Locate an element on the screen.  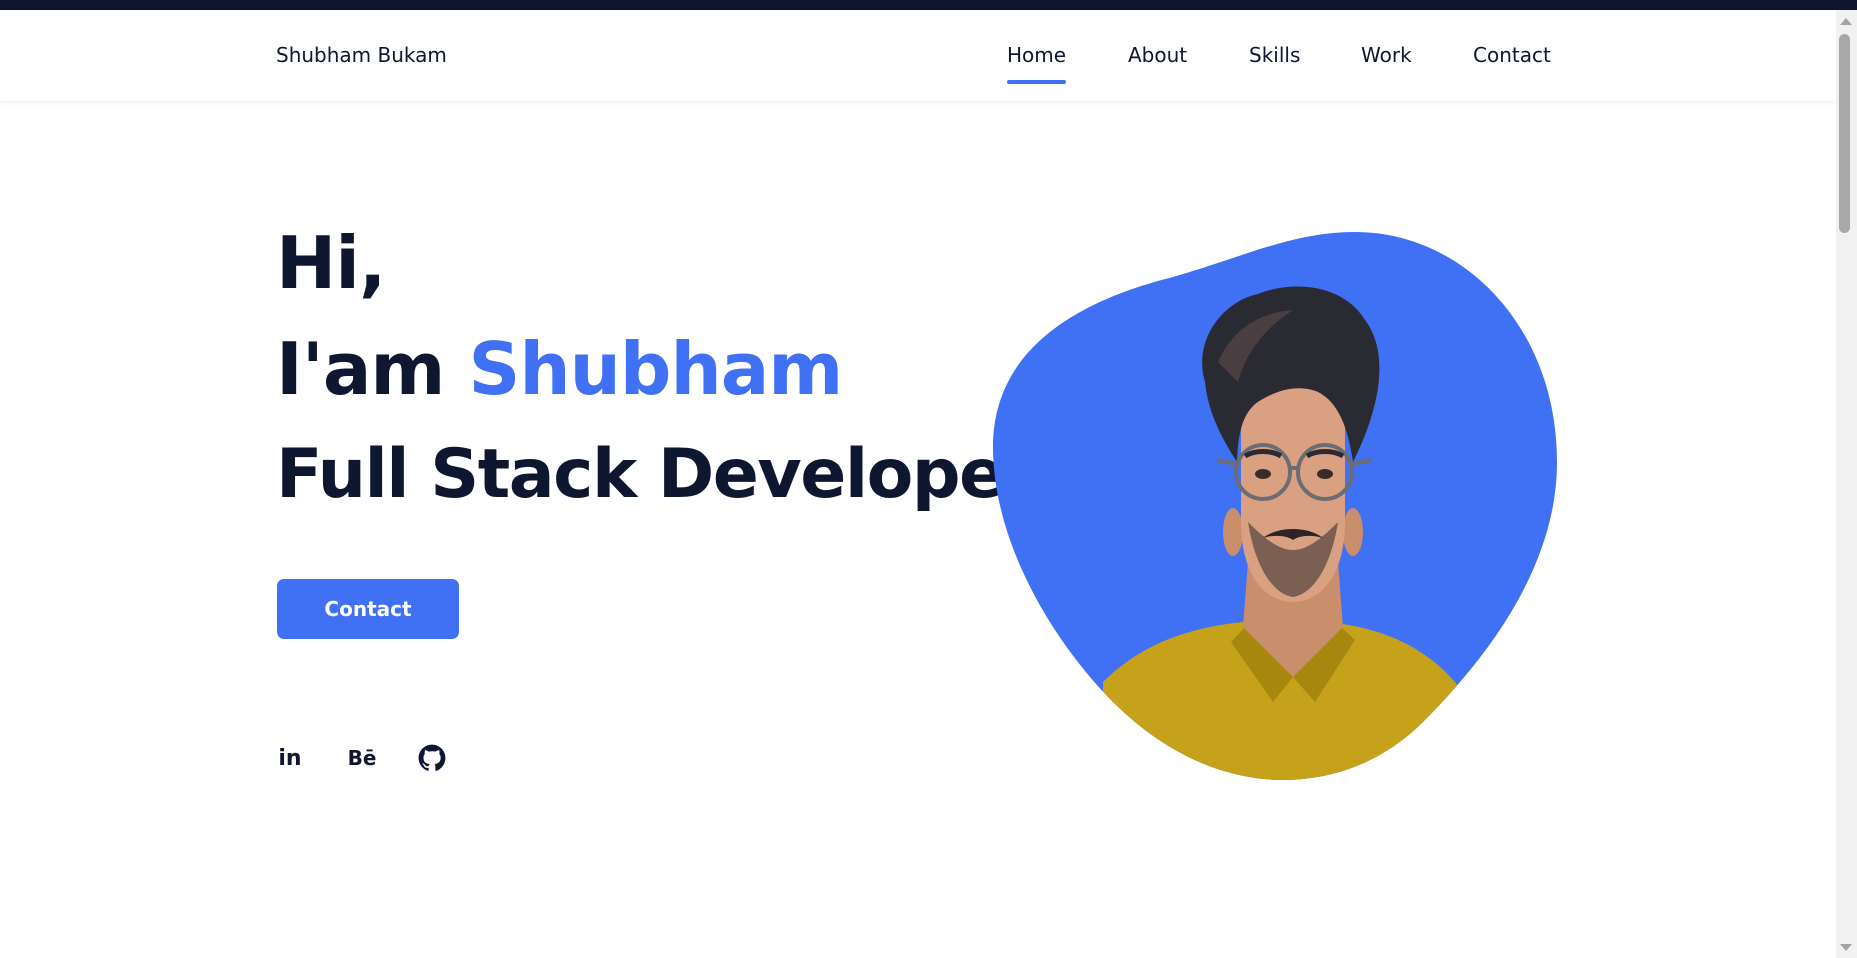
nav-home: Home is located at coordinates (1037, 63).